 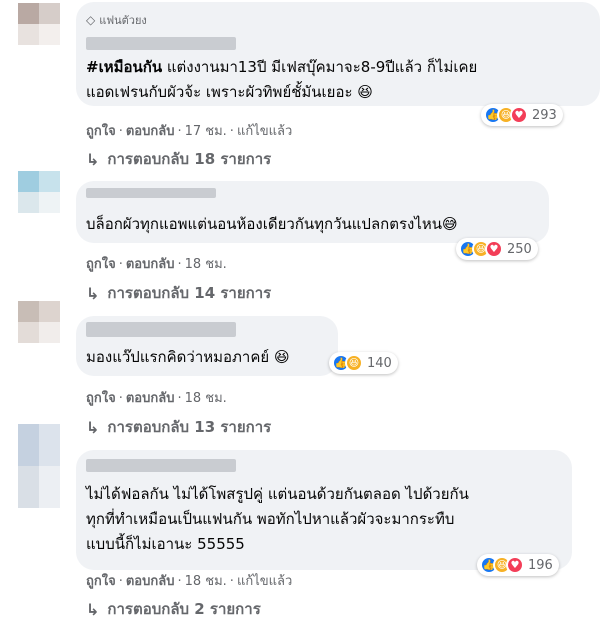 I want to click on badge-label: แฟนตัวยง, so click(x=123, y=20).